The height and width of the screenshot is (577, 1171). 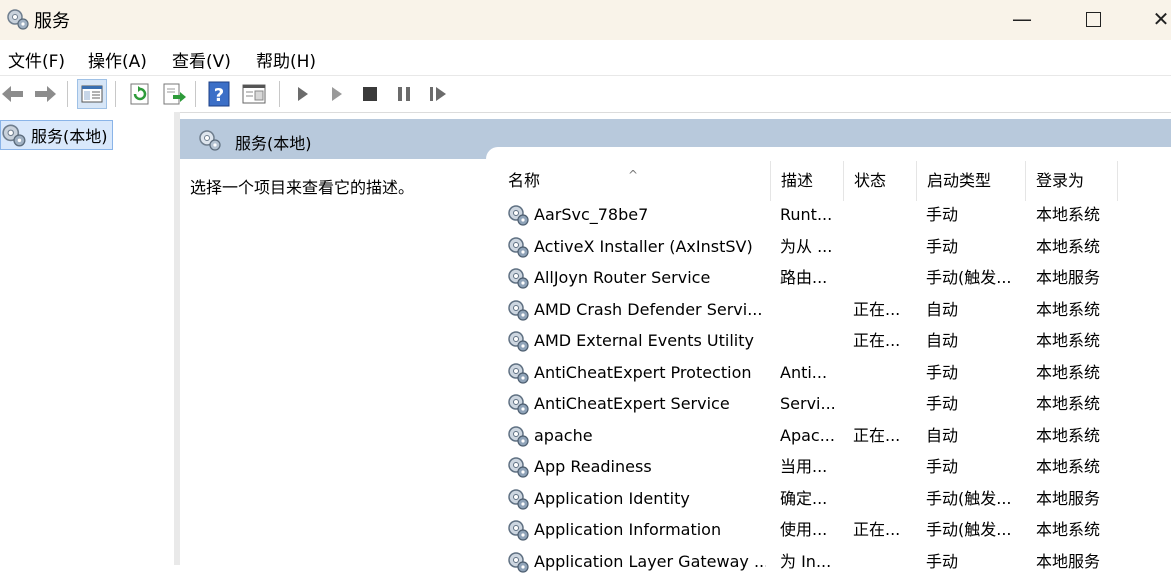 What do you see at coordinates (585, 57) in the screenshot?
I see `menu-bar: 文件(F) 操作(A) 查看(V) 帮助(H)` at bounding box center [585, 57].